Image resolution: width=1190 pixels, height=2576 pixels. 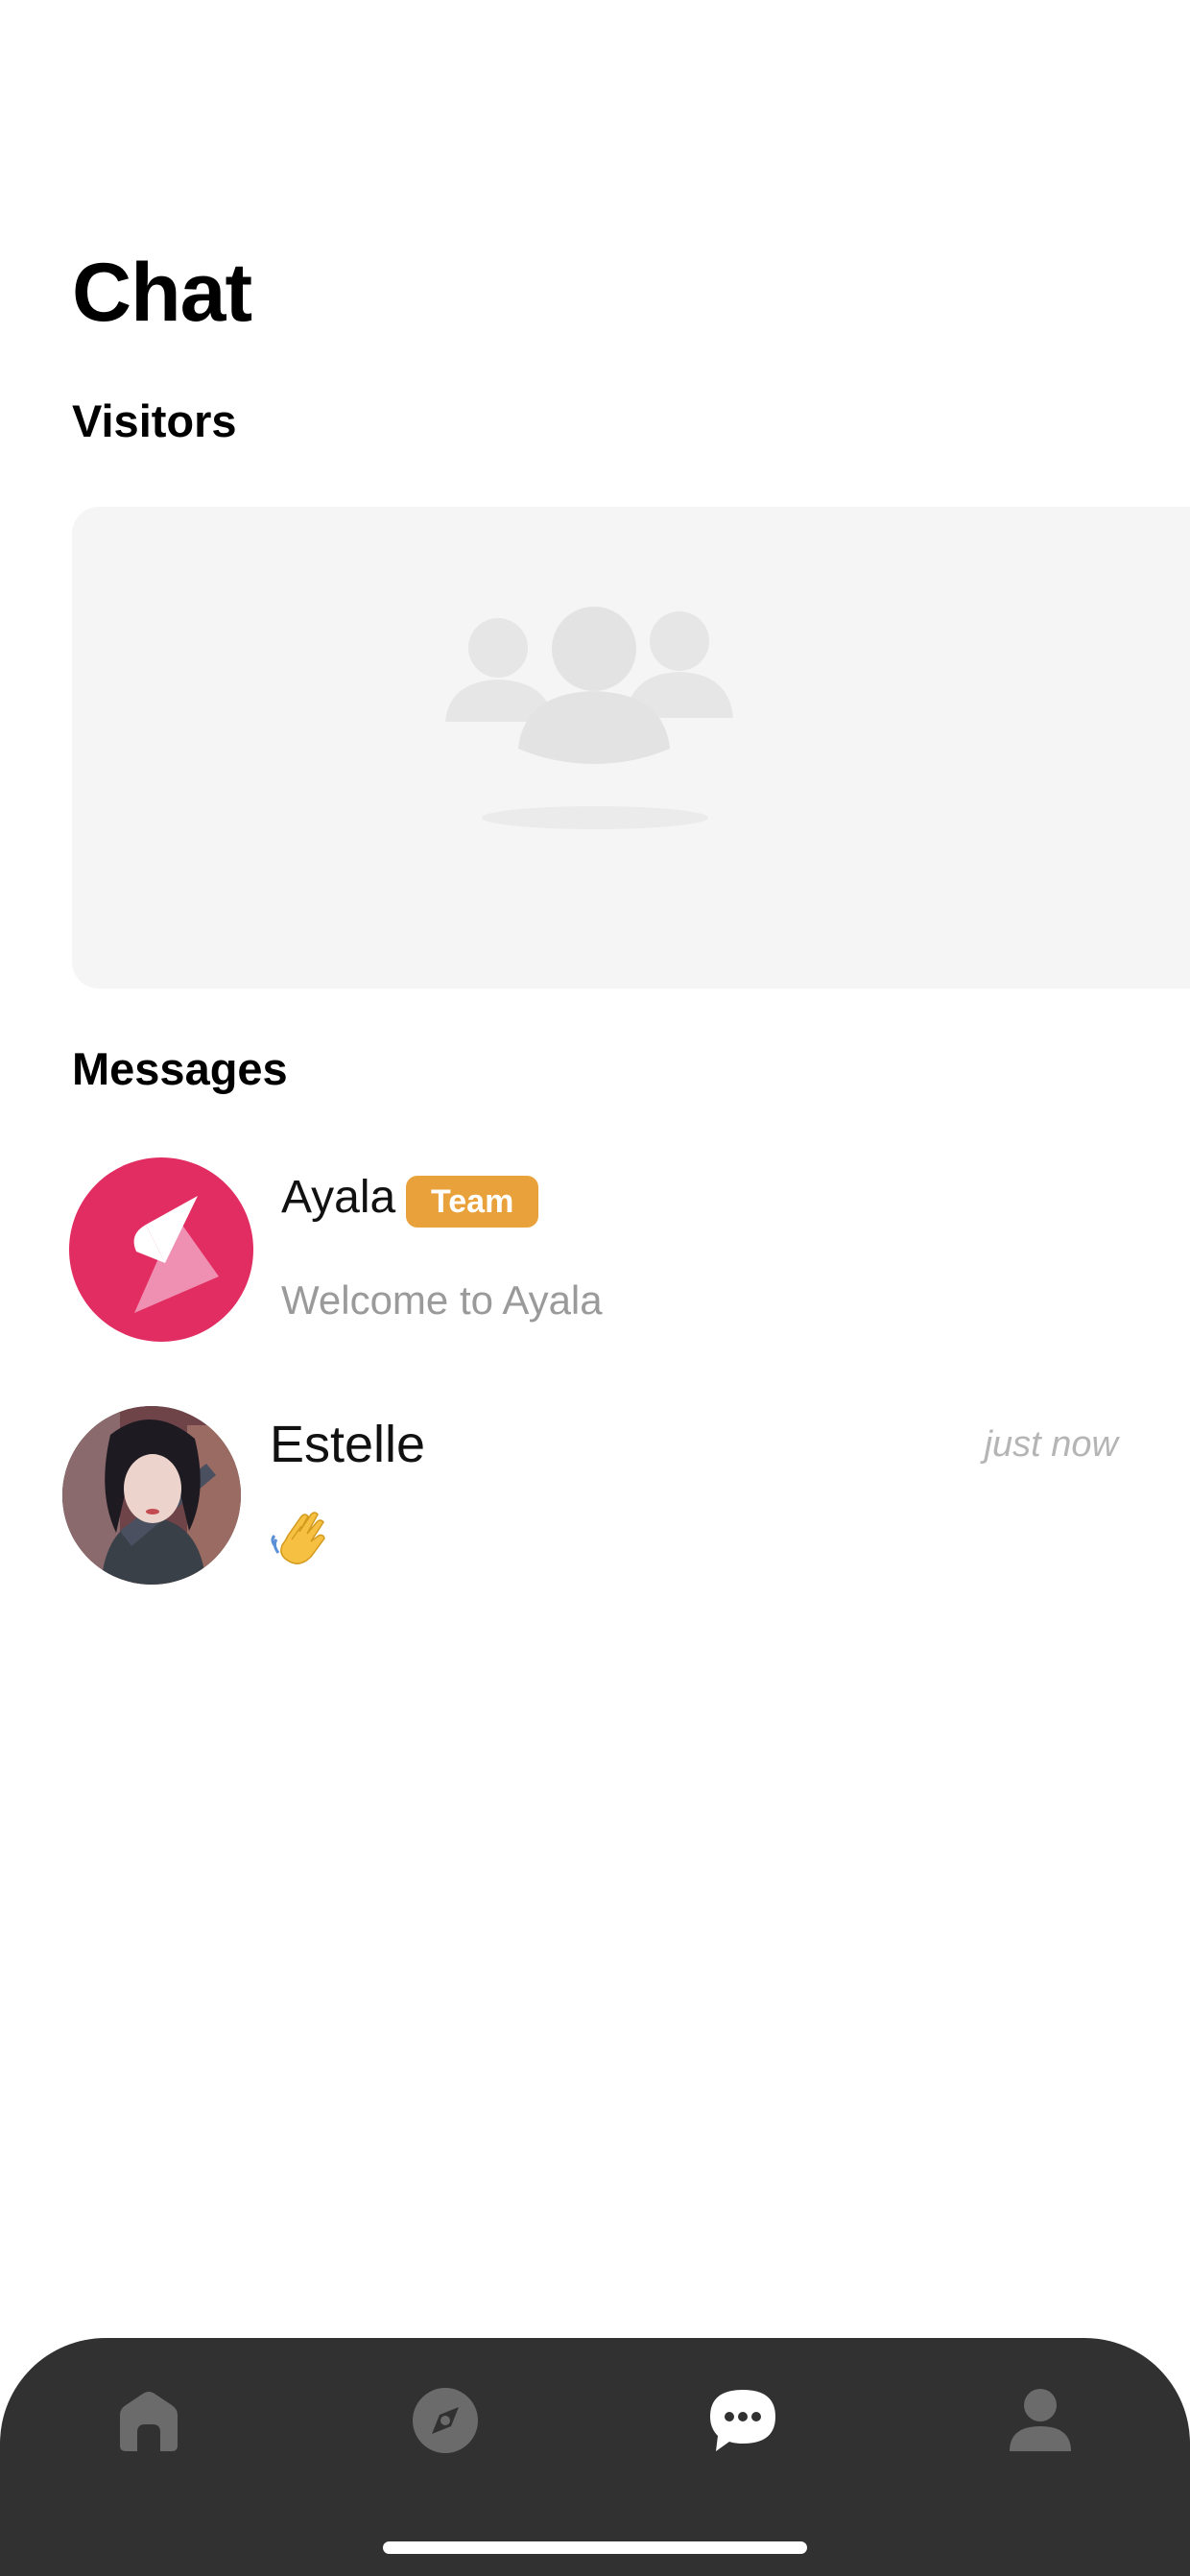 I want to click on conversation-name: Estelle, so click(x=348, y=1444).